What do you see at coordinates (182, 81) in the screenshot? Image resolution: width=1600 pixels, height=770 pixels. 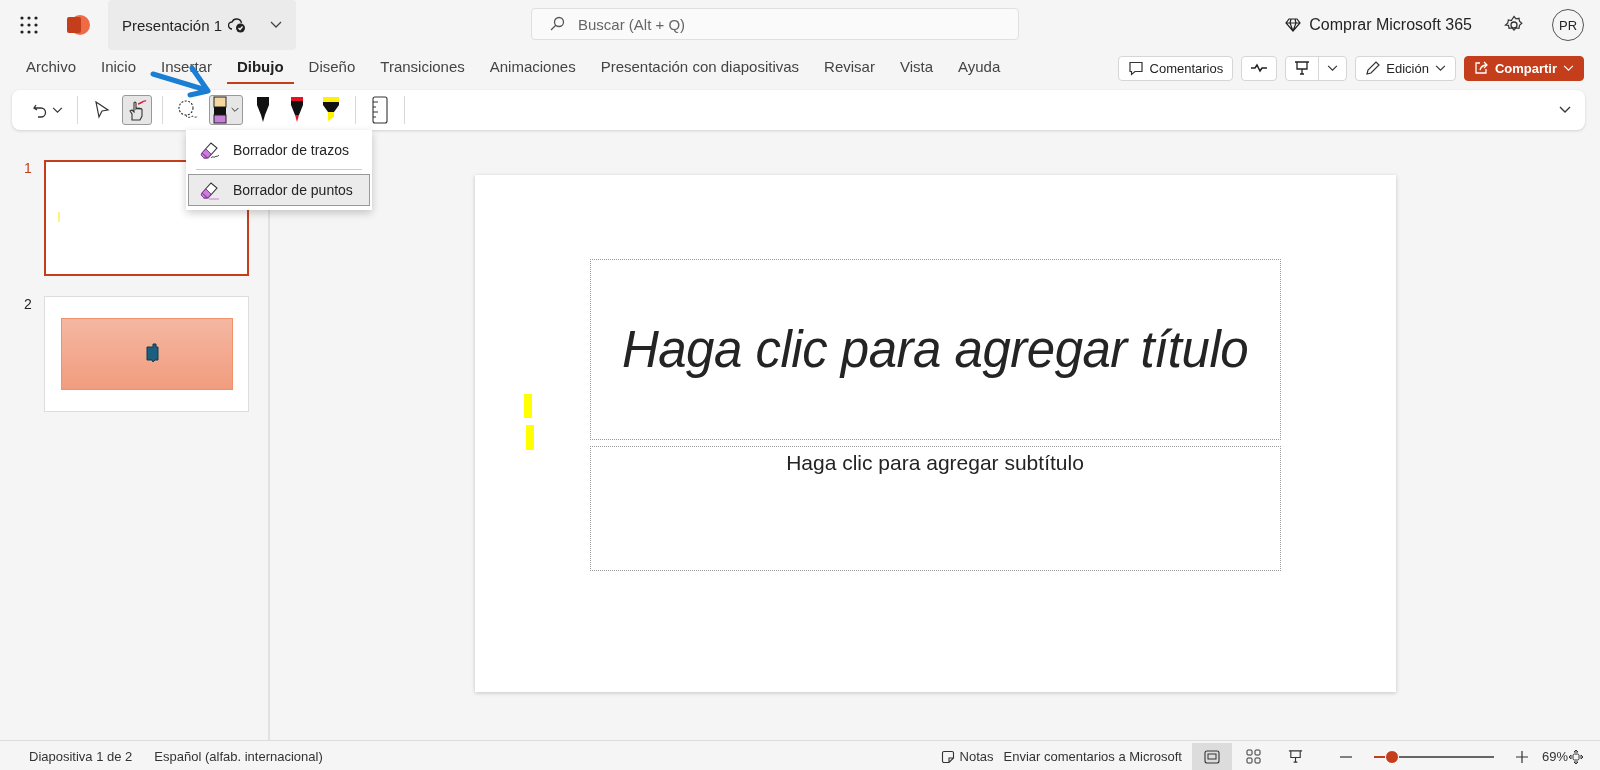 I see `annotation-arrow` at bounding box center [182, 81].